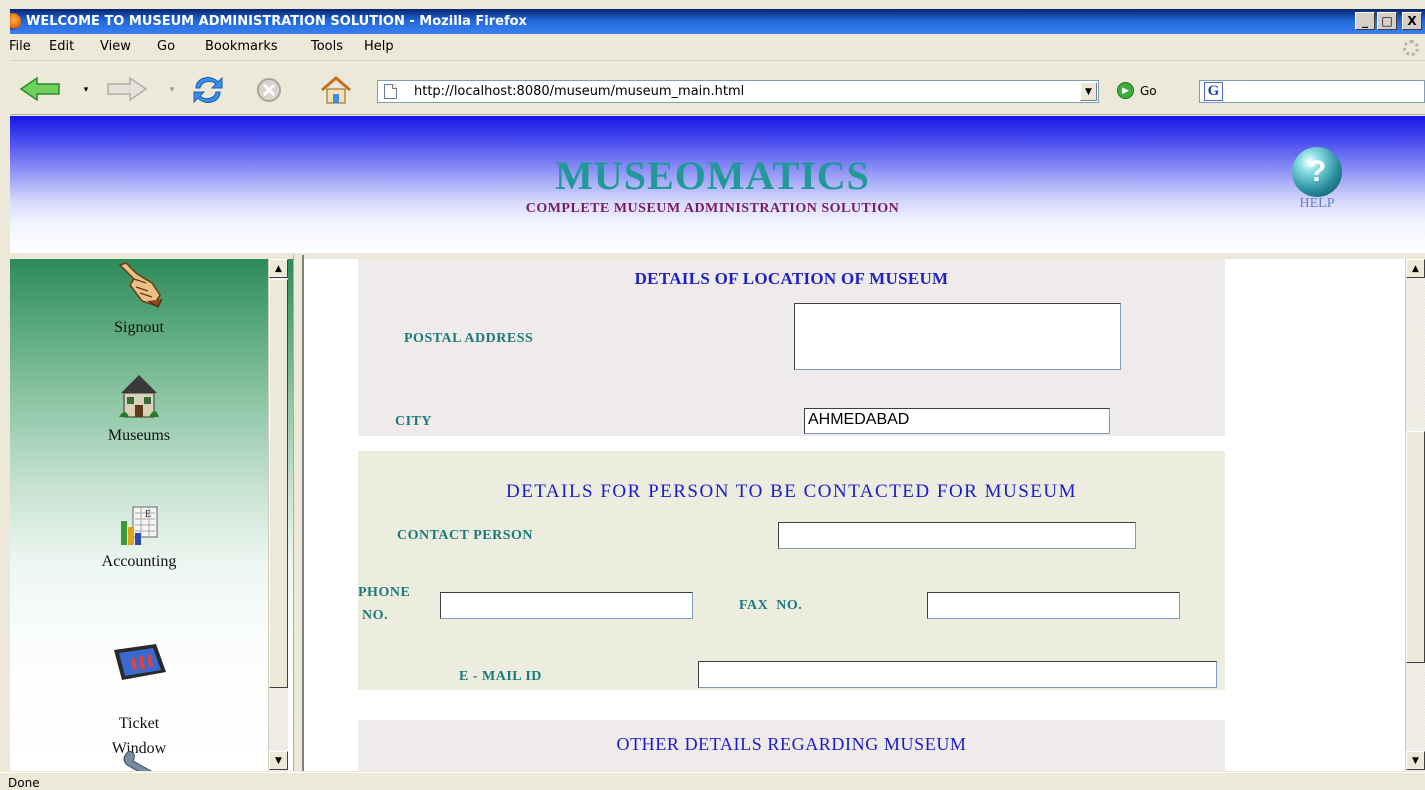  Describe the element at coordinates (712, 781) in the screenshot. I see `status-bar: Done` at that location.